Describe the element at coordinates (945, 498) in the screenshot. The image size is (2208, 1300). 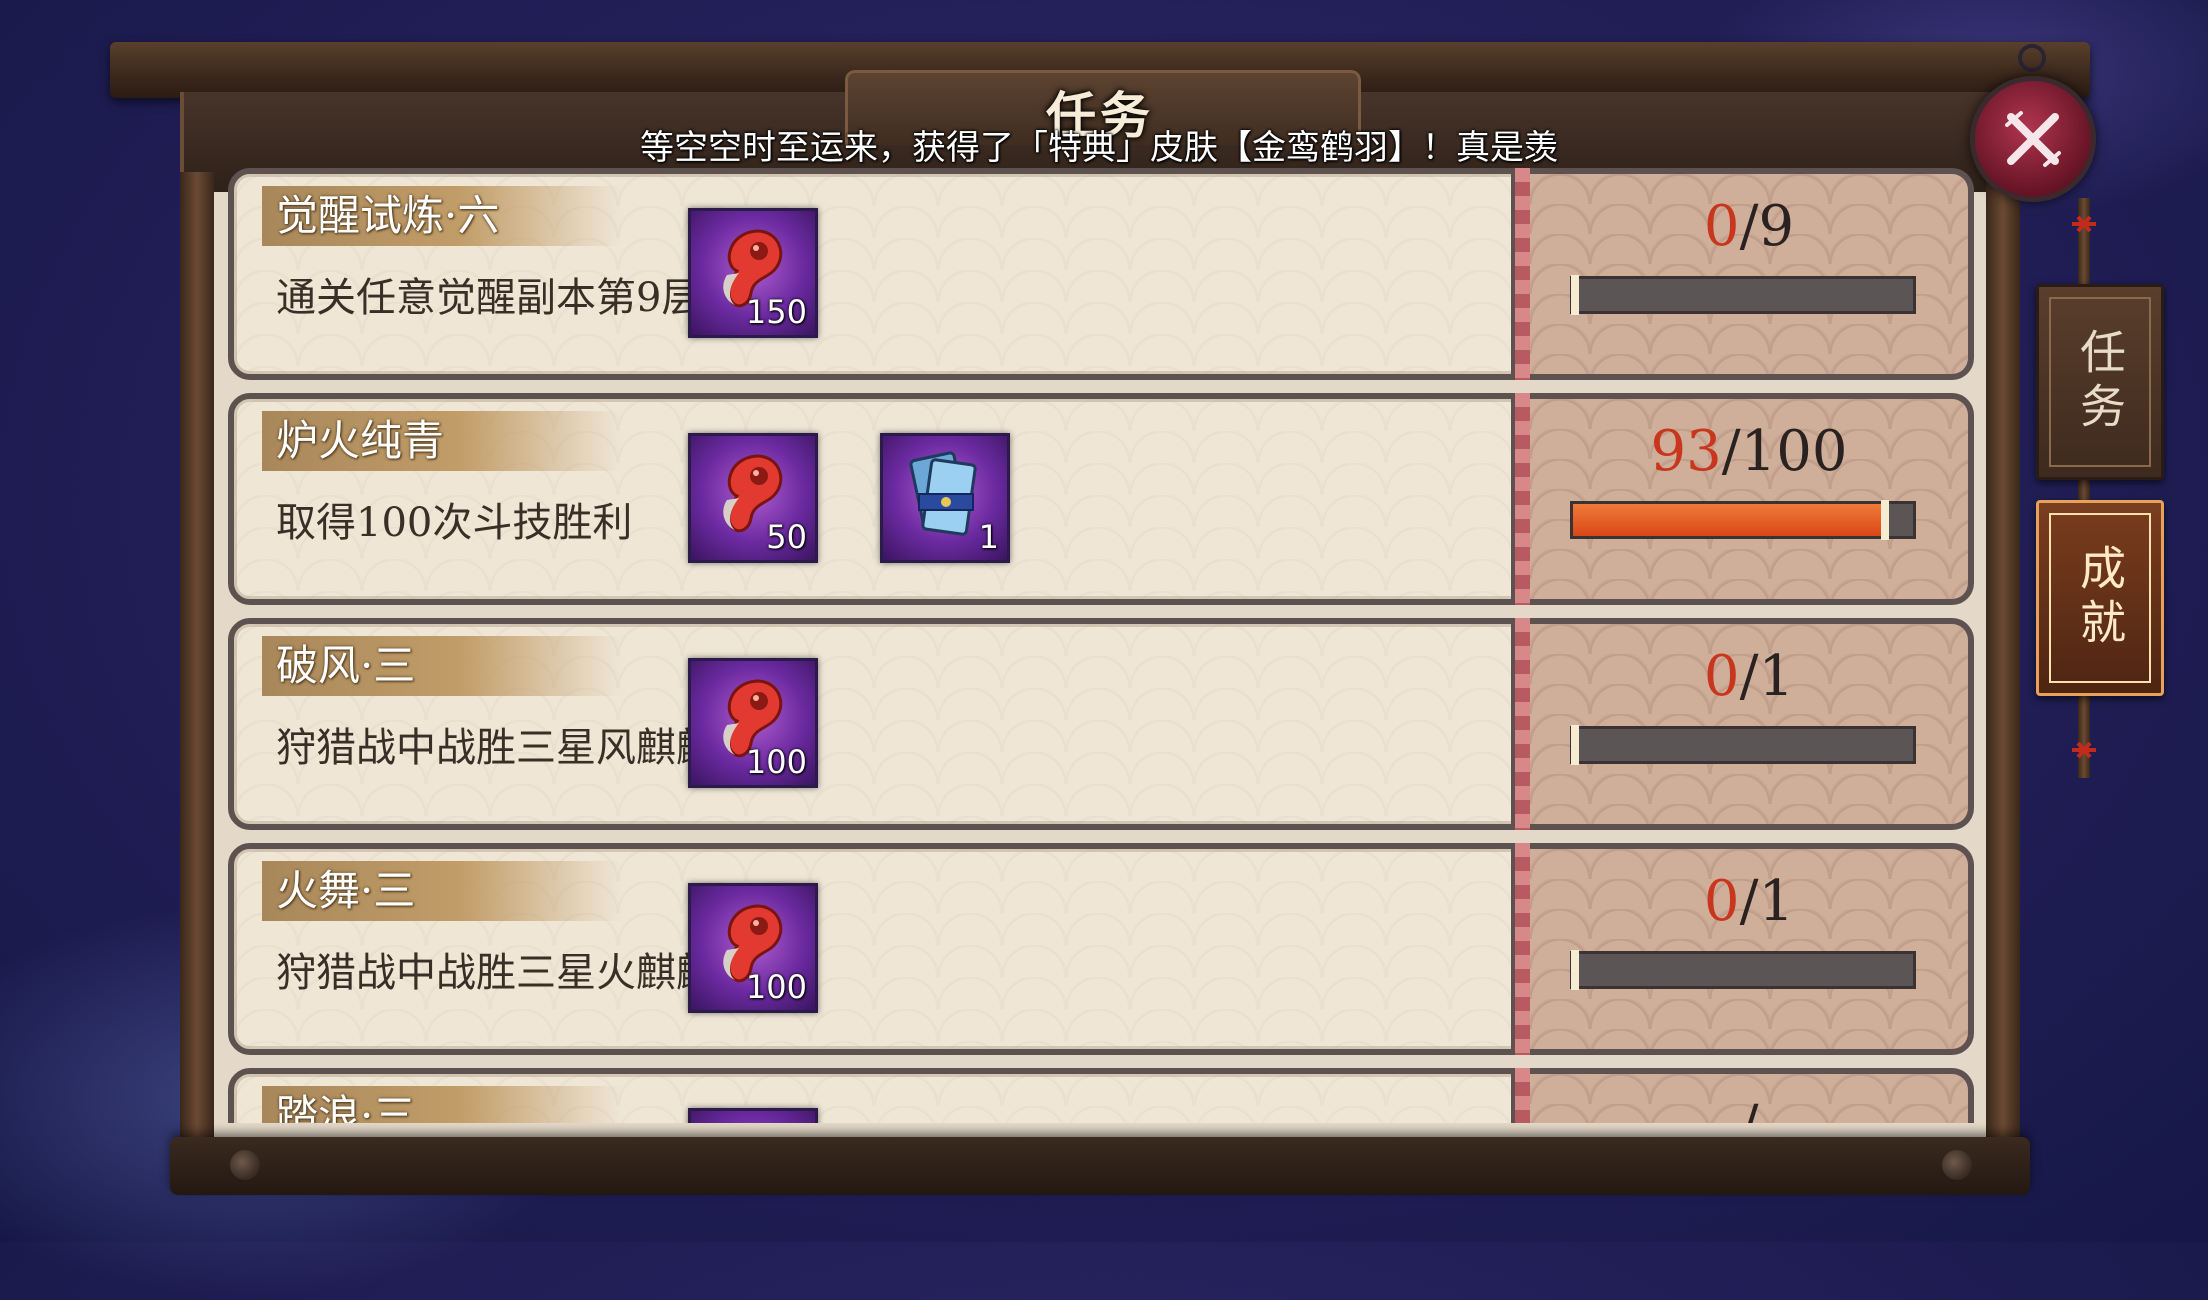
I see `reward-item: 1` at that location.